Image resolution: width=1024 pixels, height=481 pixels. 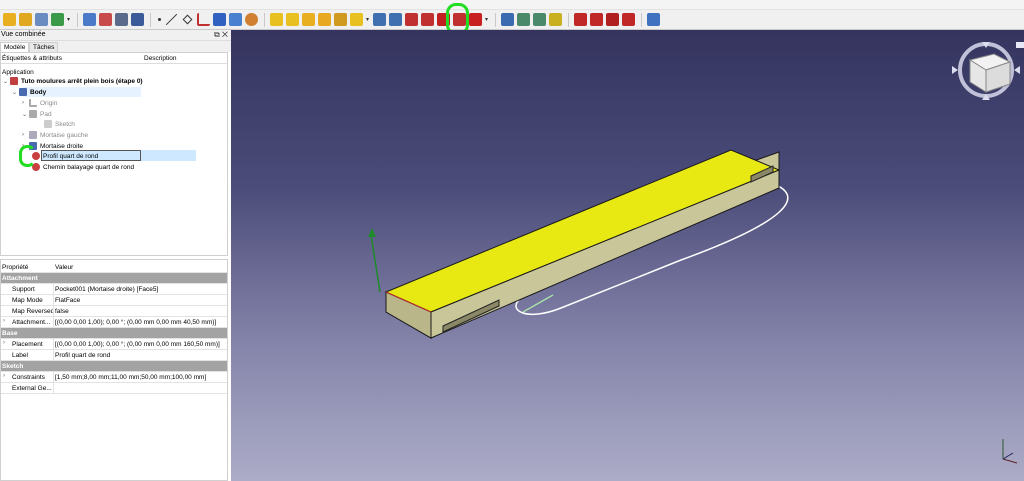 What do you see at coordinates (293, 19) in the screenshot?
I see `revolve-icon` at bounding box center [293, 19].